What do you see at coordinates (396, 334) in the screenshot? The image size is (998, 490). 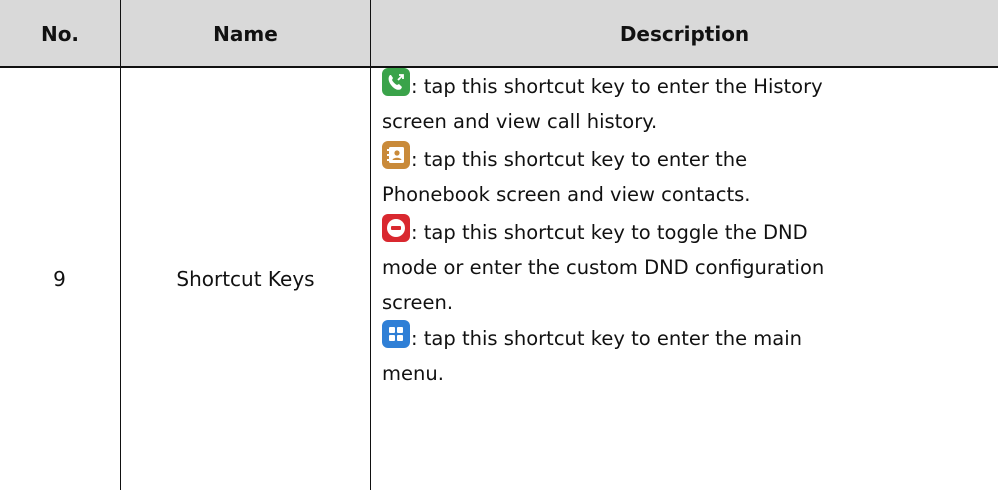 I see `menu-icon` at bounding box center [396, 334].